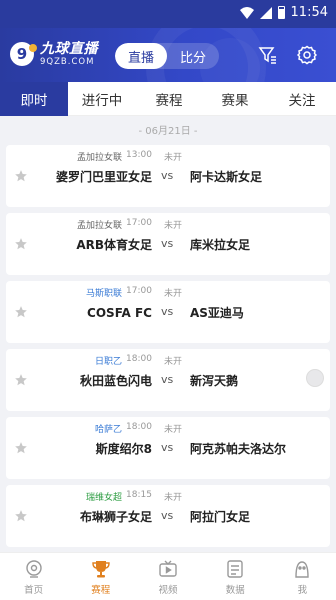 The height and width of the screenshot is (600, 336). I want to click on video-icon, so click(168, 568).